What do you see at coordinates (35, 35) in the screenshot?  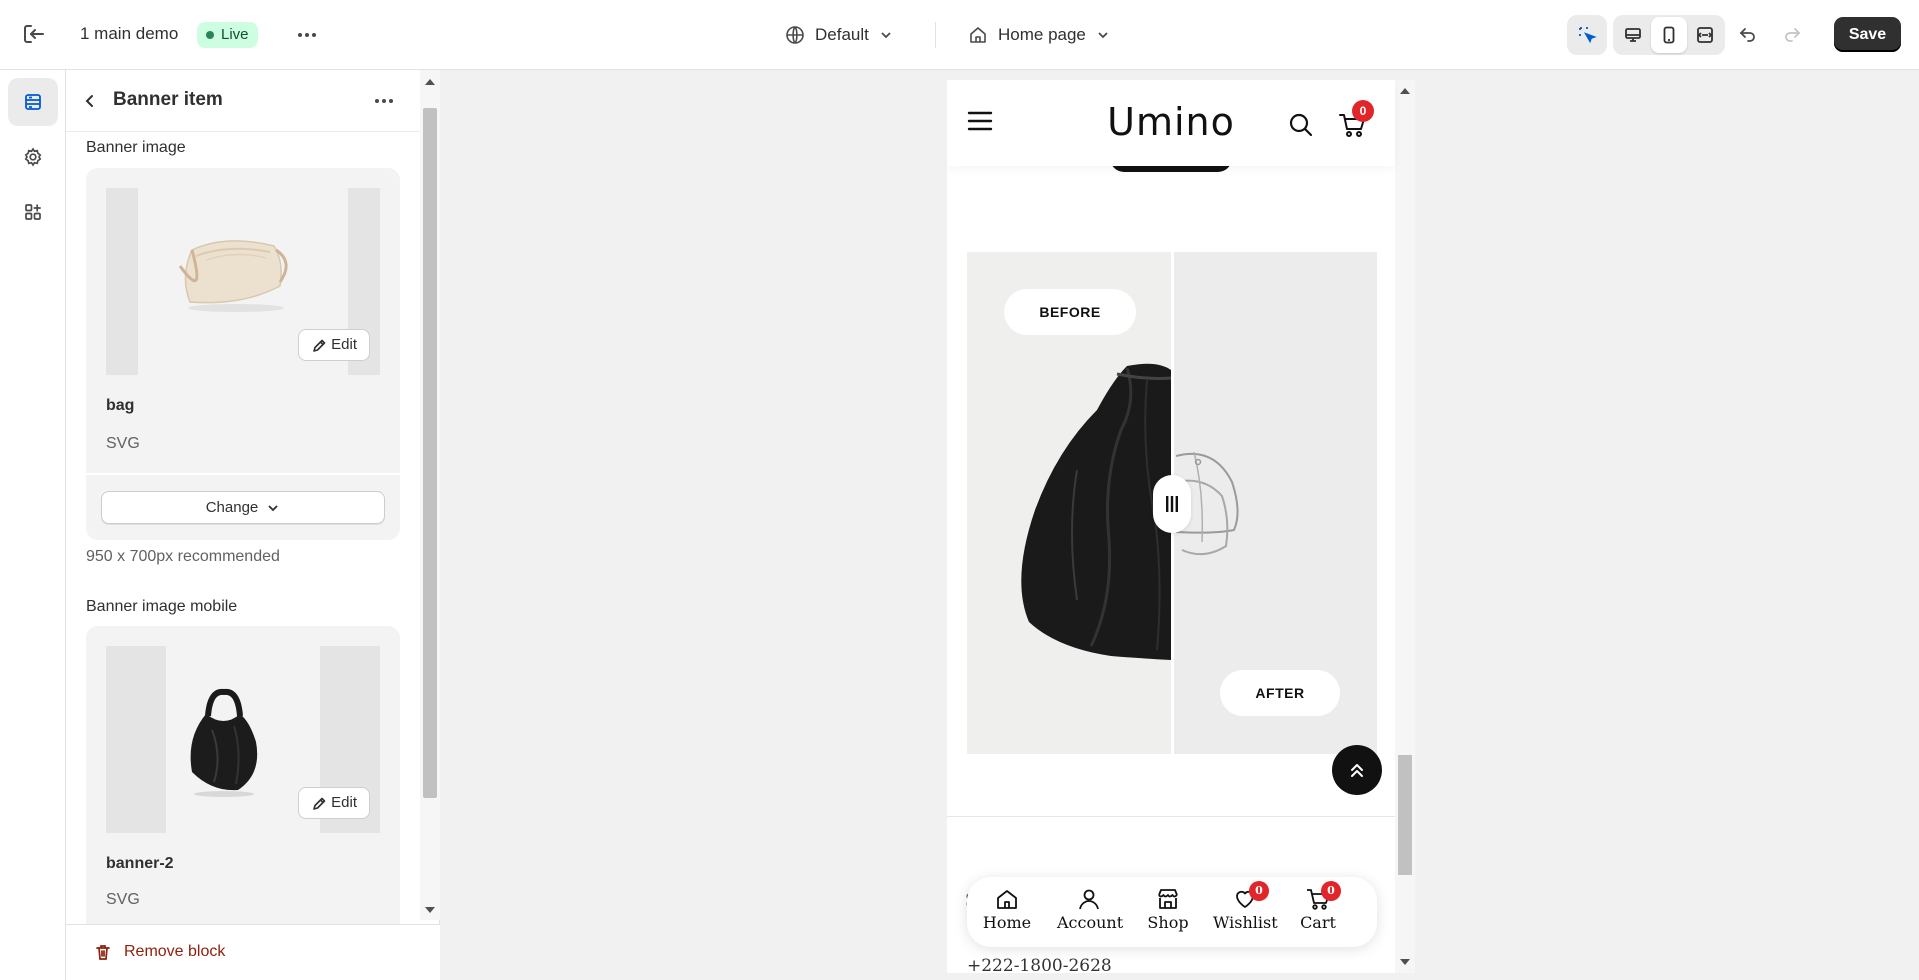 I see `exit-icon` at bounding box center [35, 35].